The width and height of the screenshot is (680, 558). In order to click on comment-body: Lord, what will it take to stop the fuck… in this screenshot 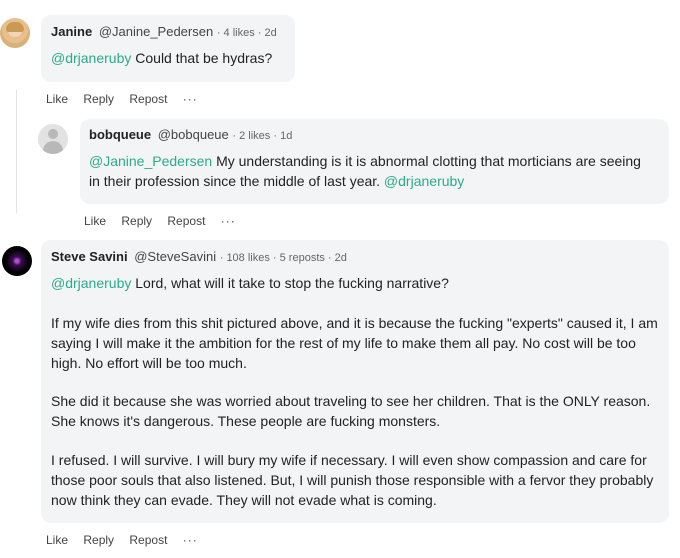, I will do `click(290, 283)`.